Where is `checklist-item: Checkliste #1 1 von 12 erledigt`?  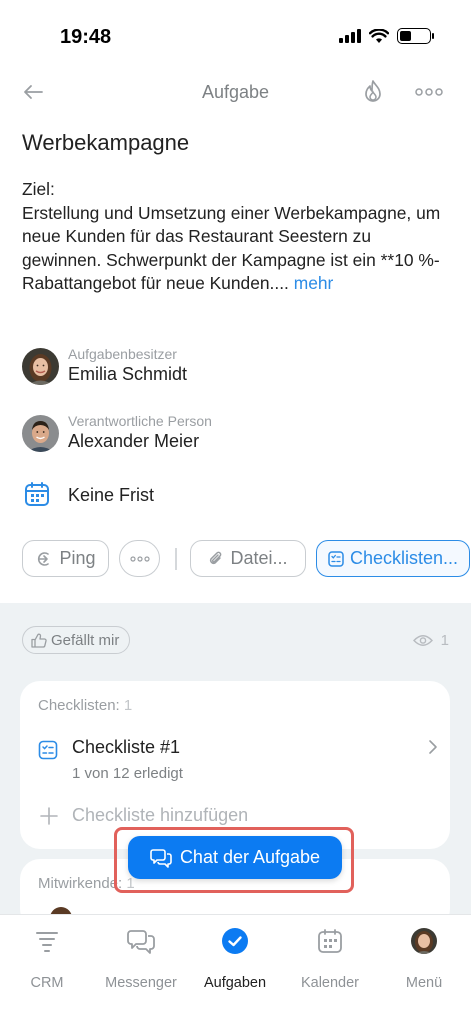 checklist-item: Checkliste #1 1 von 12 erledigt is located at coordinates (238, 762).